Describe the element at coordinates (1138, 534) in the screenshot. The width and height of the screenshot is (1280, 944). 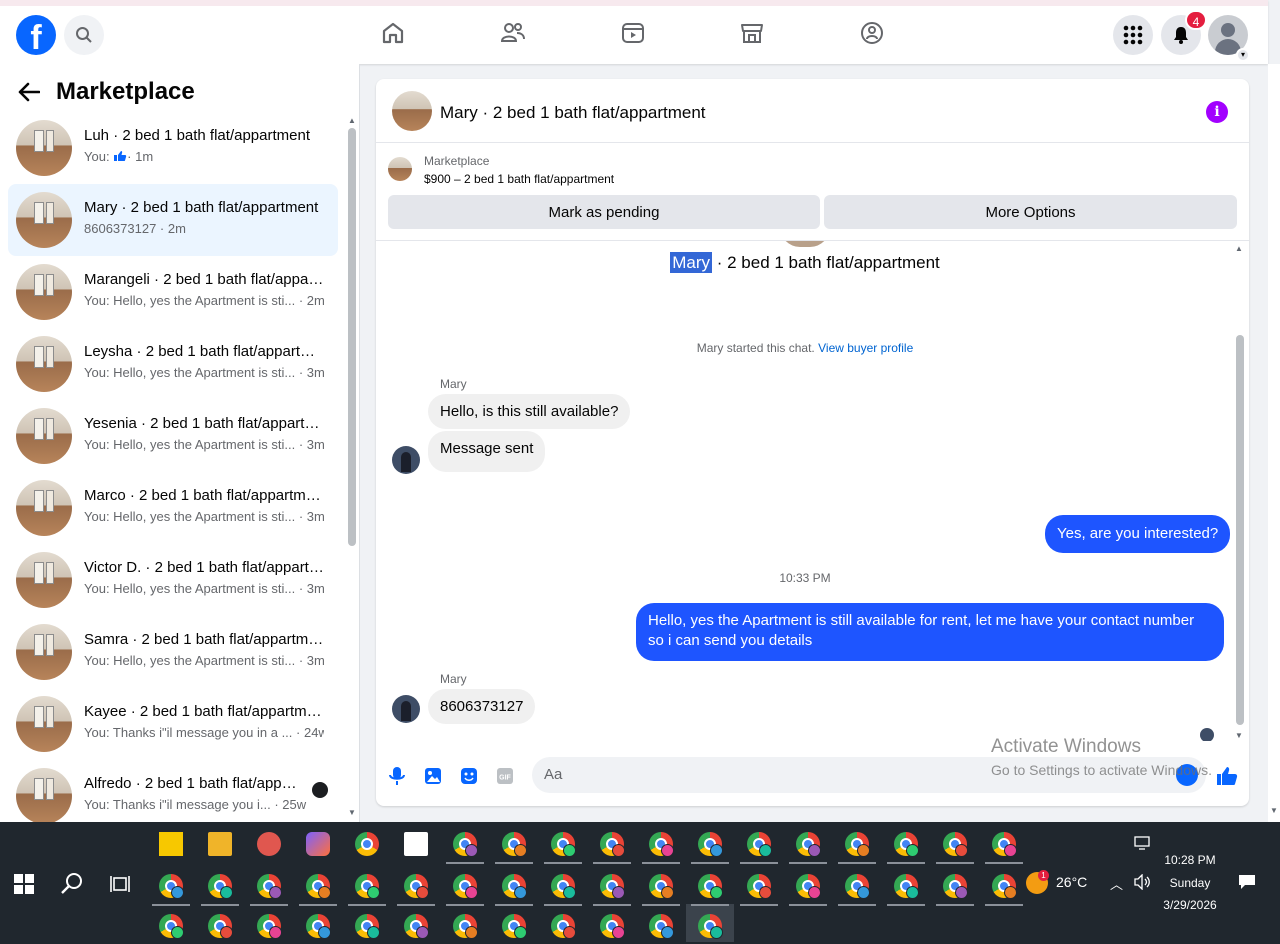
I see `outgoing-message: Yes, are you interested?` at that location.